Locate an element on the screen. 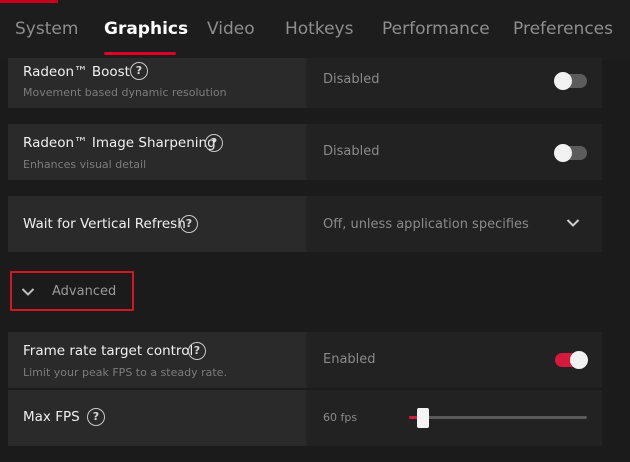 This screenshot has width=630, height=462. setting-title: Radeon™ Image Sharpening is located at coordinates (119, 143).